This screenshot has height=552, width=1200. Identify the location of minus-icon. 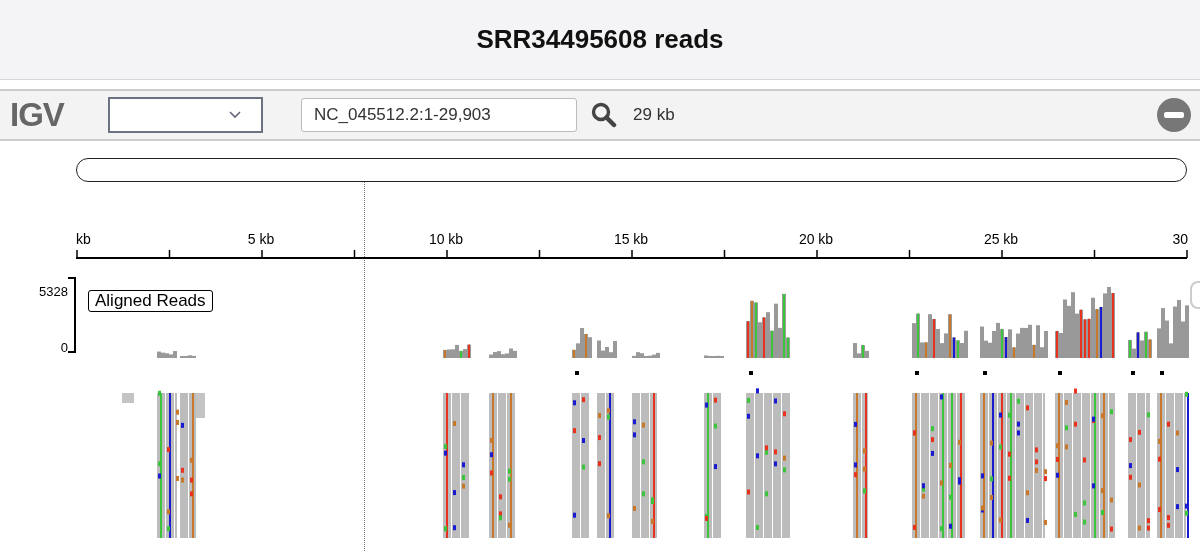
(1174, 115).